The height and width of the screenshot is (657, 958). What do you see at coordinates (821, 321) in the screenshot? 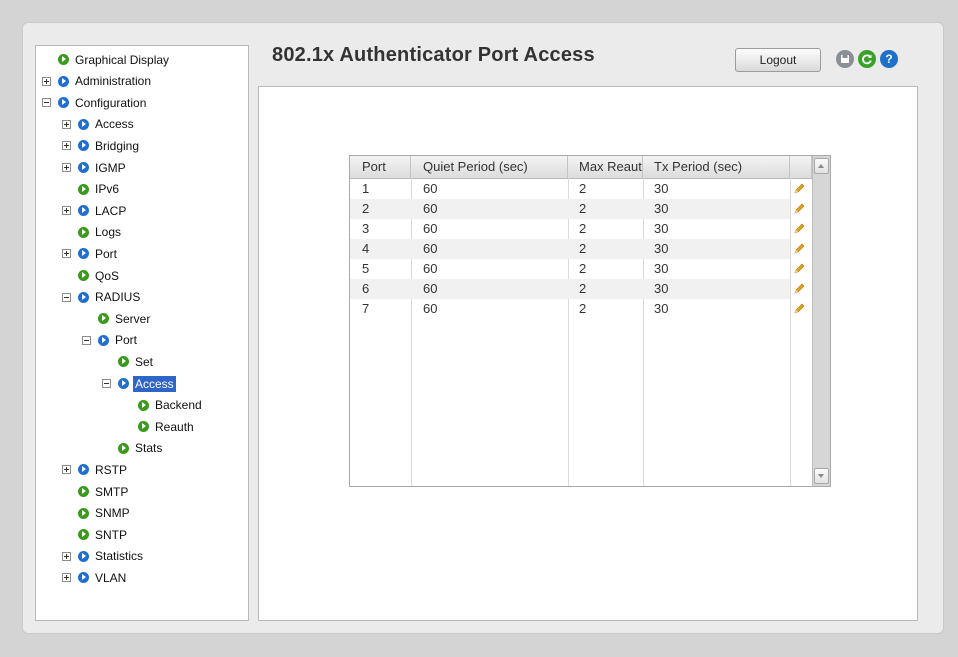
I see `table-scrollbar` at bounding box center [821, 321].